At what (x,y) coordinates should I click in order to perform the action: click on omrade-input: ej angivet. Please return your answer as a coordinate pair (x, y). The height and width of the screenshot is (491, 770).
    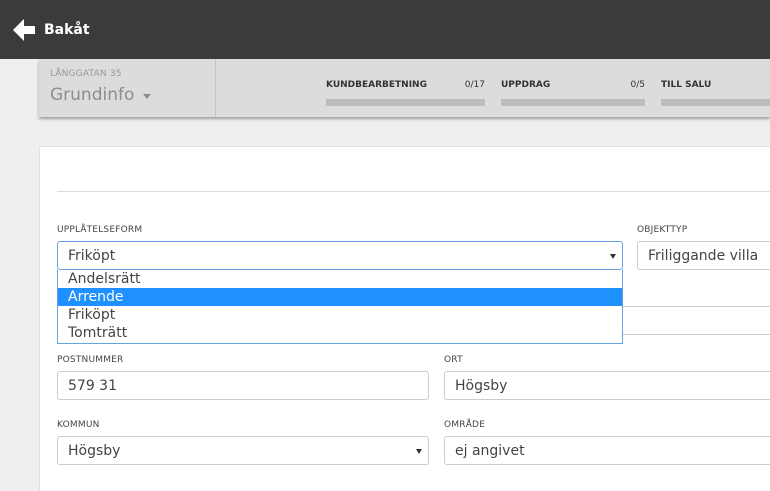
    Looking at the image, I should click on (607, 450).